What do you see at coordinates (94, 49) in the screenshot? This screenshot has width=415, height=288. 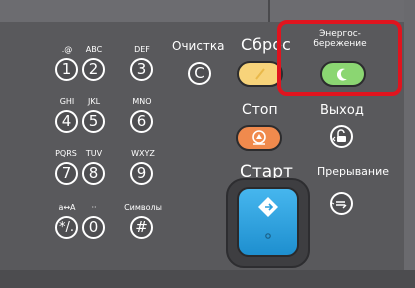 I see `key-2-sublabel: ABC` at bounding box center [94, 49].